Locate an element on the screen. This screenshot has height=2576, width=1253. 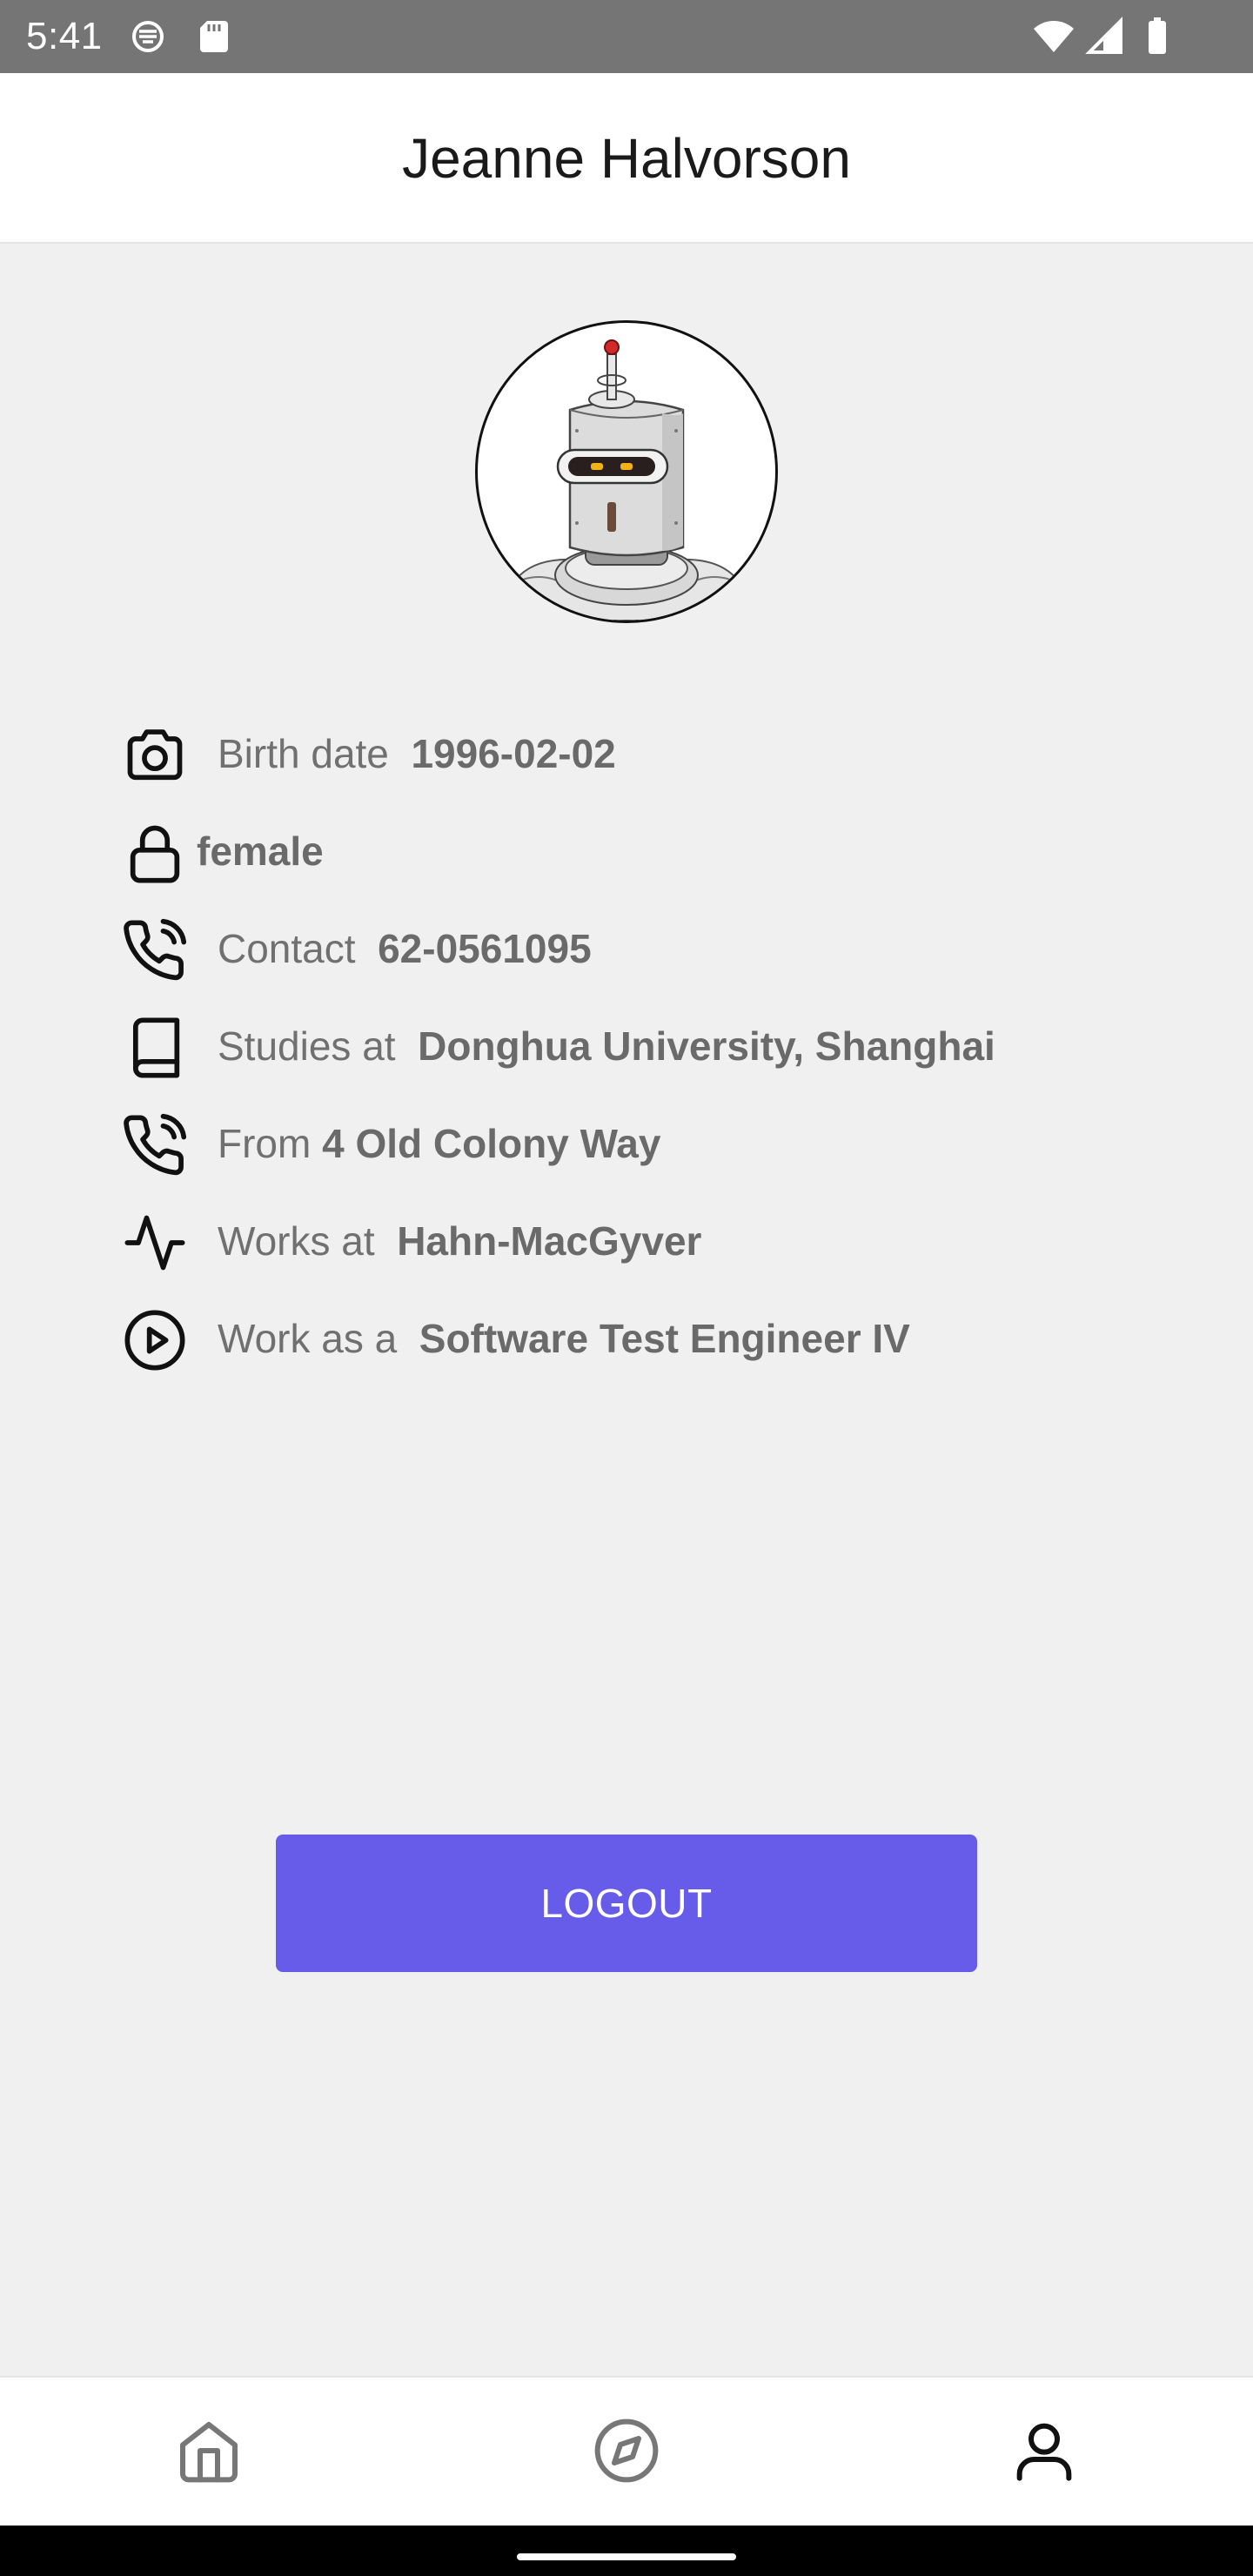
robot-avatar-icon is located at coordinates (626, 480).